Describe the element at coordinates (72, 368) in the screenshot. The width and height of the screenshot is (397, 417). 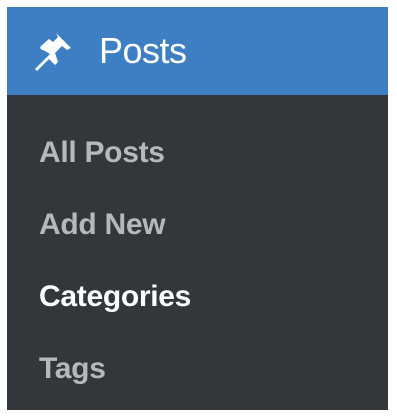
I see `submenu-item-label: Tags` at that location.